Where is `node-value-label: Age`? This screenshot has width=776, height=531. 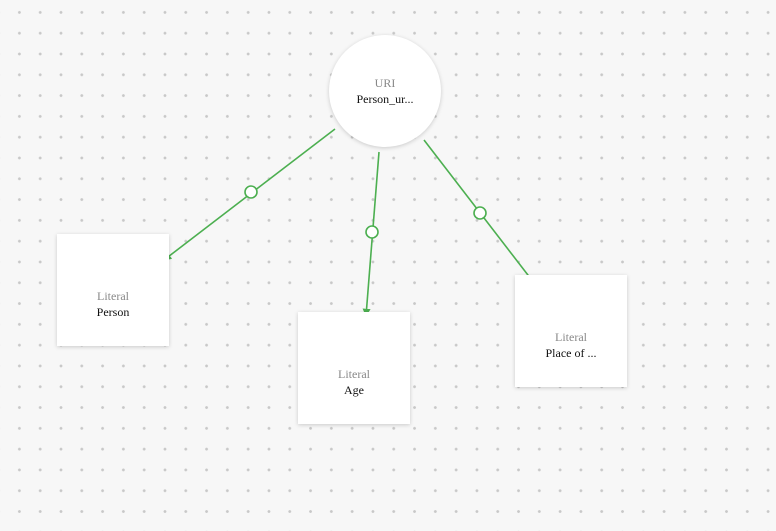 node-value-label: Age is located at coordinates (353, 389).